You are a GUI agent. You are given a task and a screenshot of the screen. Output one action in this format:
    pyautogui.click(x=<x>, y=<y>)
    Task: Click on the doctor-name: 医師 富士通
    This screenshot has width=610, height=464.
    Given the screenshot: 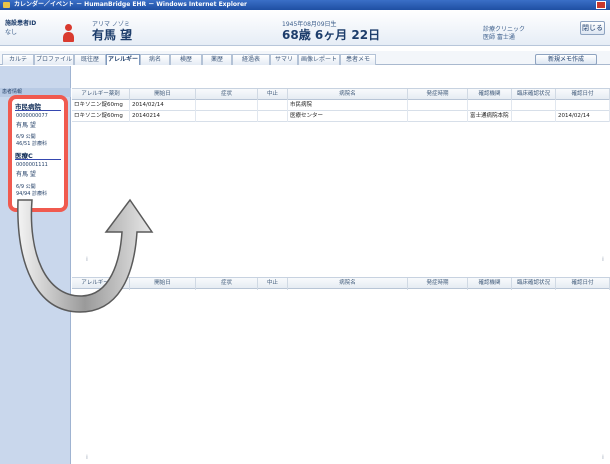 What is the action you would take?
    pyautogui.click(x=499, y=37)
    